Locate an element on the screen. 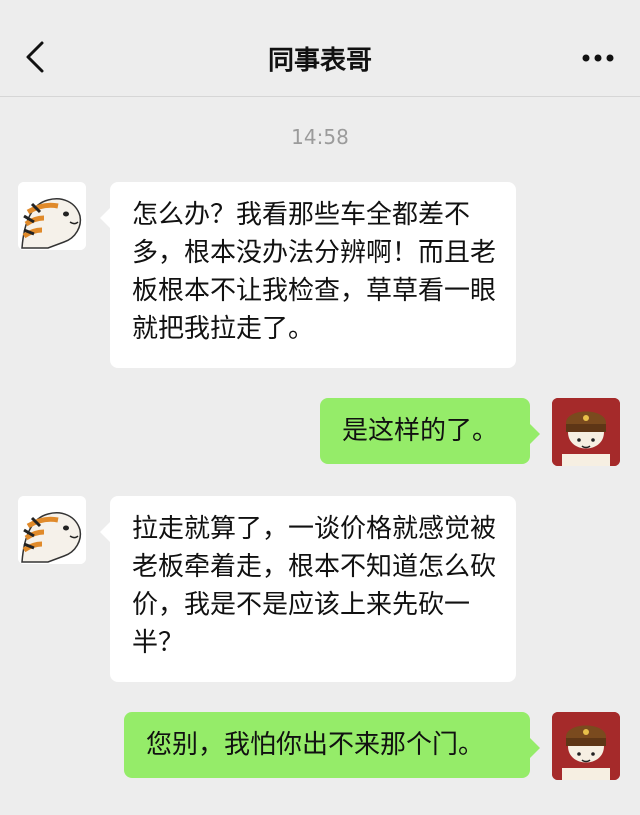  chat-header: 同事表哥 is located at coordinates (320, 48).